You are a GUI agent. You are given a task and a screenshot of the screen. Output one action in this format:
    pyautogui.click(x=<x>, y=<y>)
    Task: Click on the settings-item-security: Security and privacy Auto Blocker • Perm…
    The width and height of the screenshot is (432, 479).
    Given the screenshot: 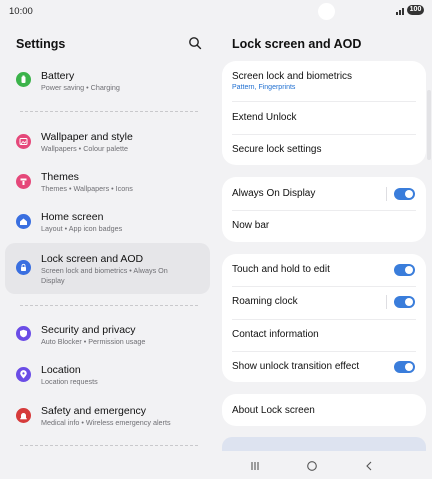 What is the action you would take?
    pyautogui.click(x=107, y=334)
    